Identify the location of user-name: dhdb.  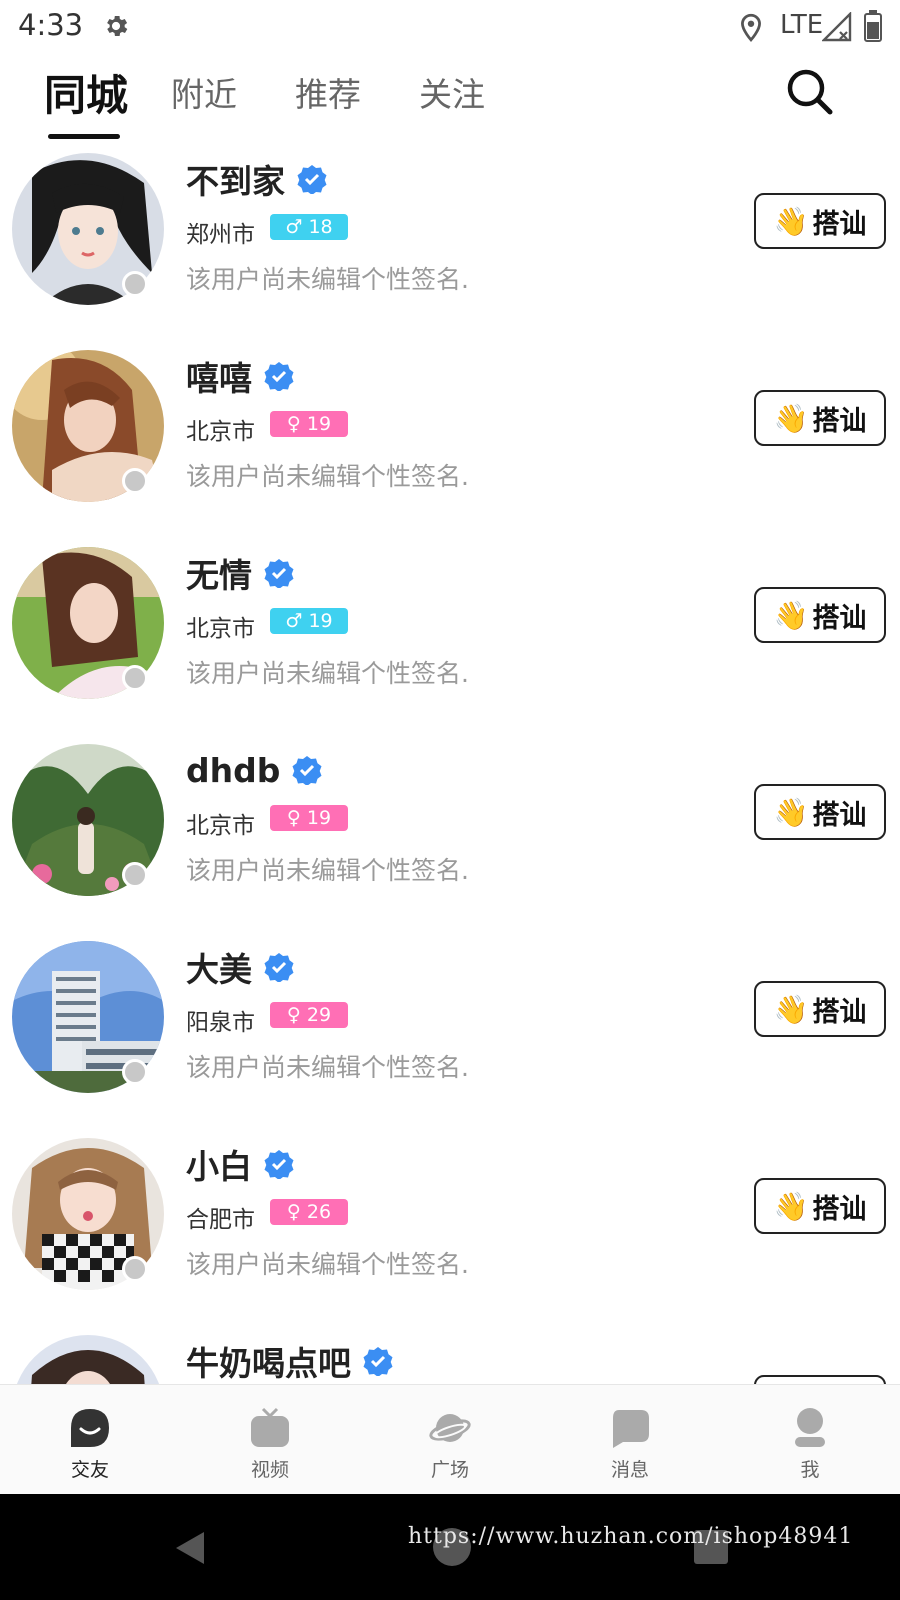
(233, 770).